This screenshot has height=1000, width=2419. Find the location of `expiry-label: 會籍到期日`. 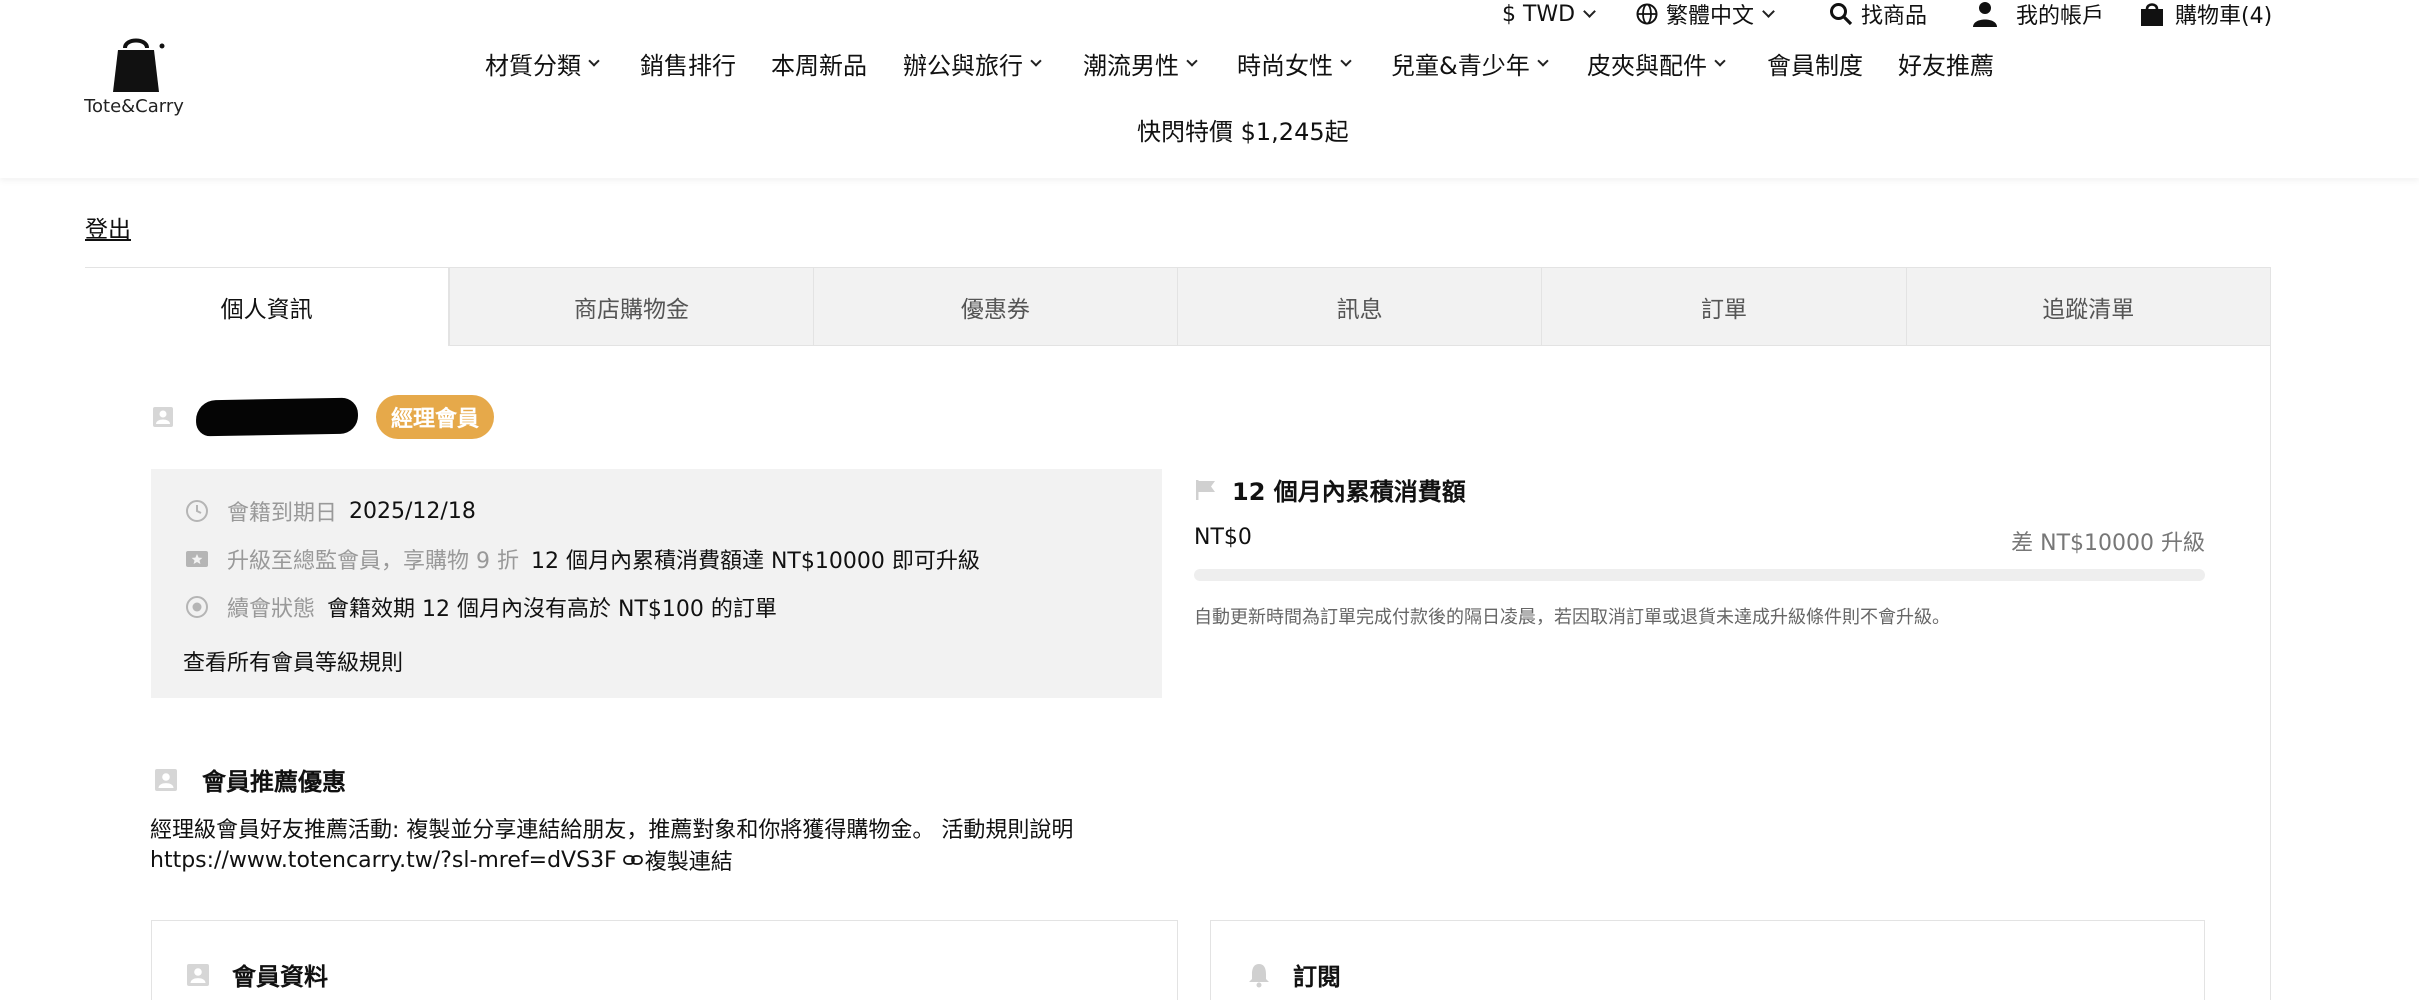

expiry-label: 會籍到期日 is located at coordinates (282, 513).